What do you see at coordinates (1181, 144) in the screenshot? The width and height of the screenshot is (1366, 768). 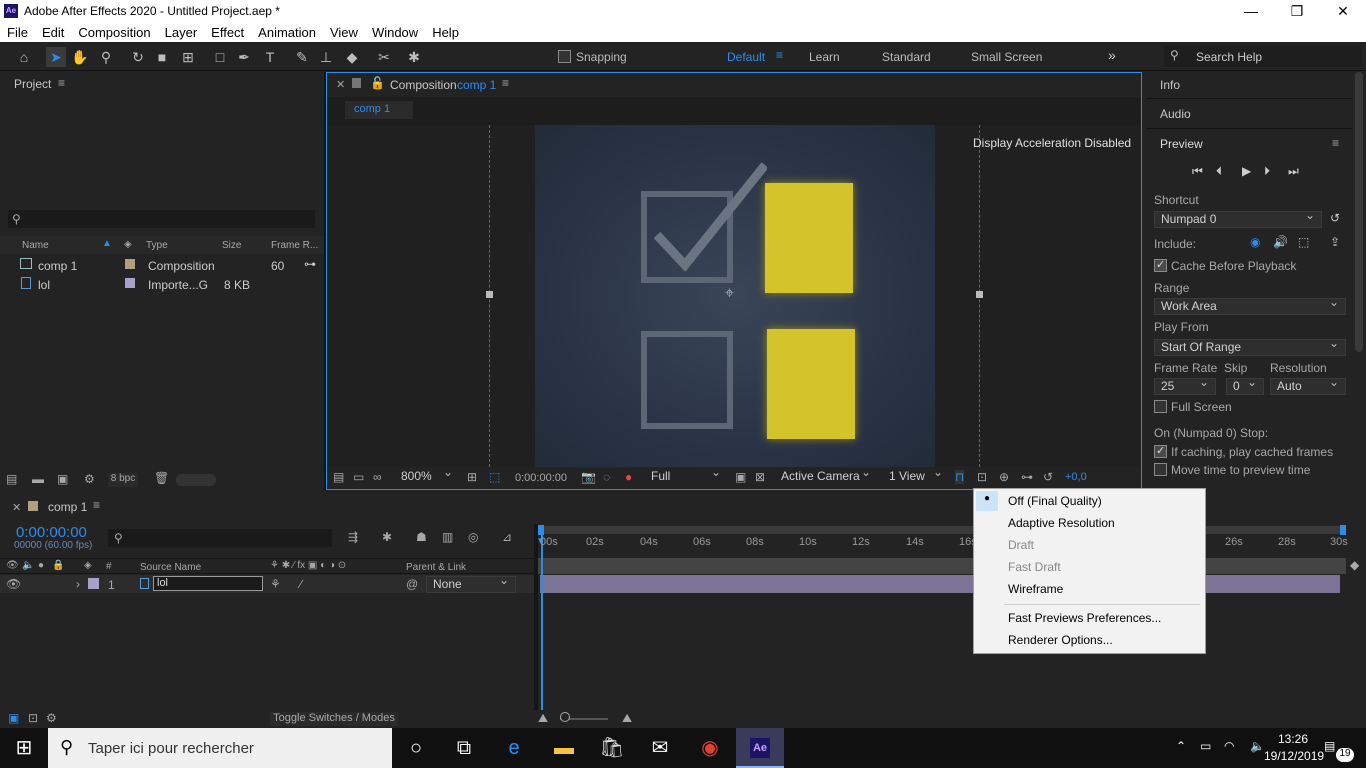 I see `preview-panel-title: Preview` at bounding box center [1181, 144].